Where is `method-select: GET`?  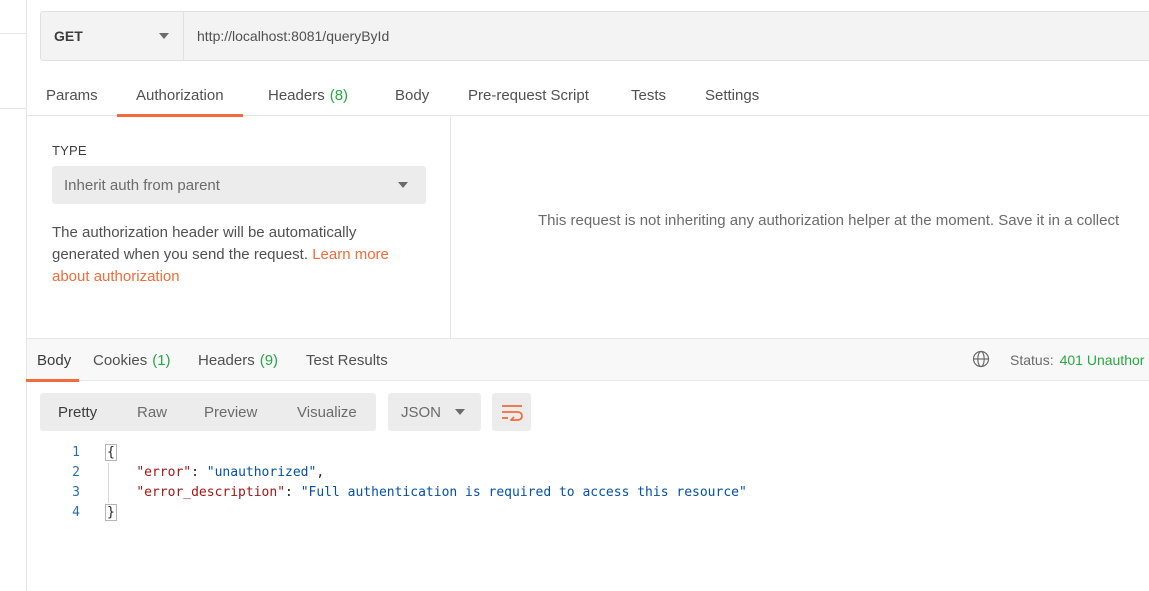 method-select: GET is located at coordinates (112, 36).